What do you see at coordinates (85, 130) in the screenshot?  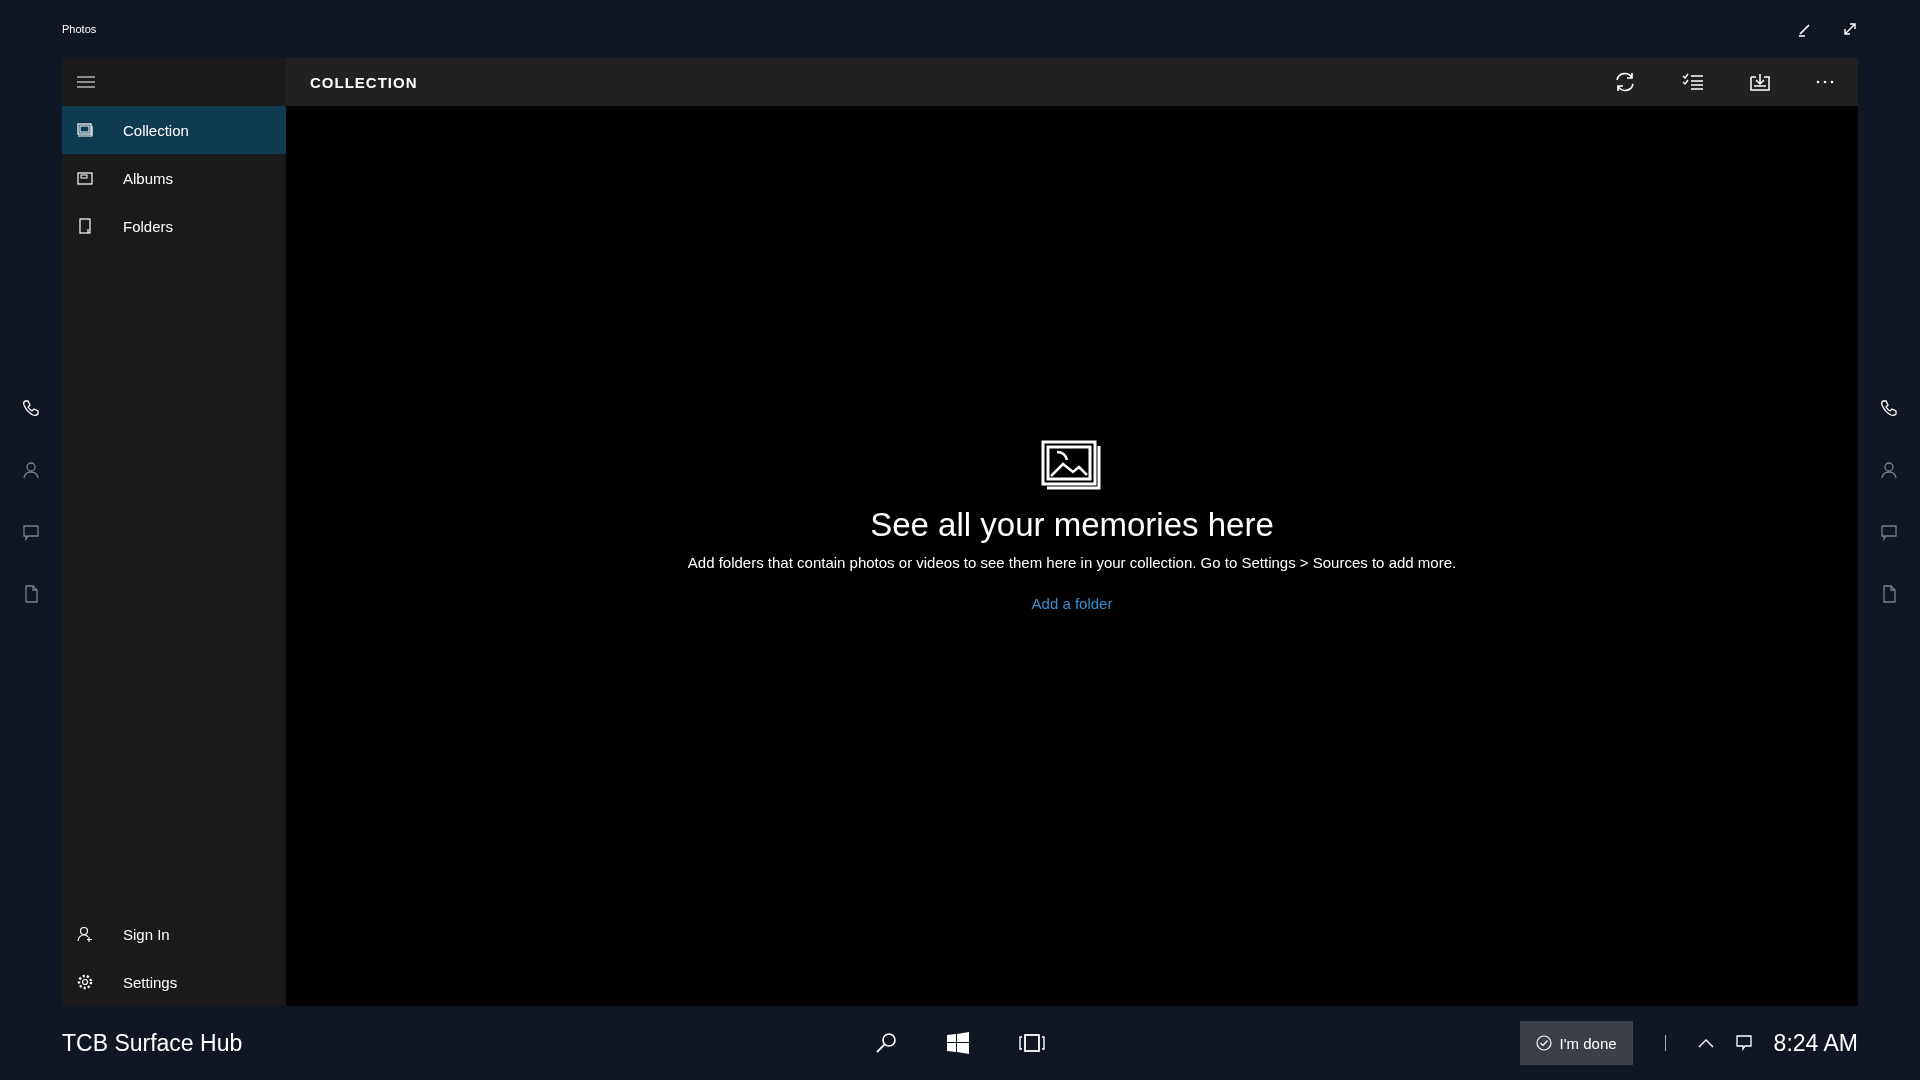 I see `images-icon` at bounding box center [85, 130].